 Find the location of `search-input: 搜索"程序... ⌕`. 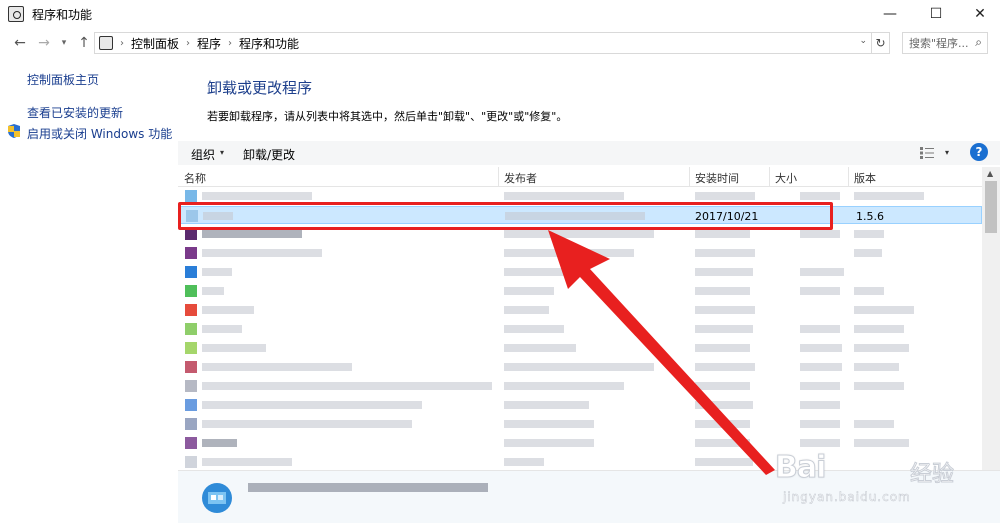

search-input: 搜索"程序... ⌕ is located at coordinates (945, 43).